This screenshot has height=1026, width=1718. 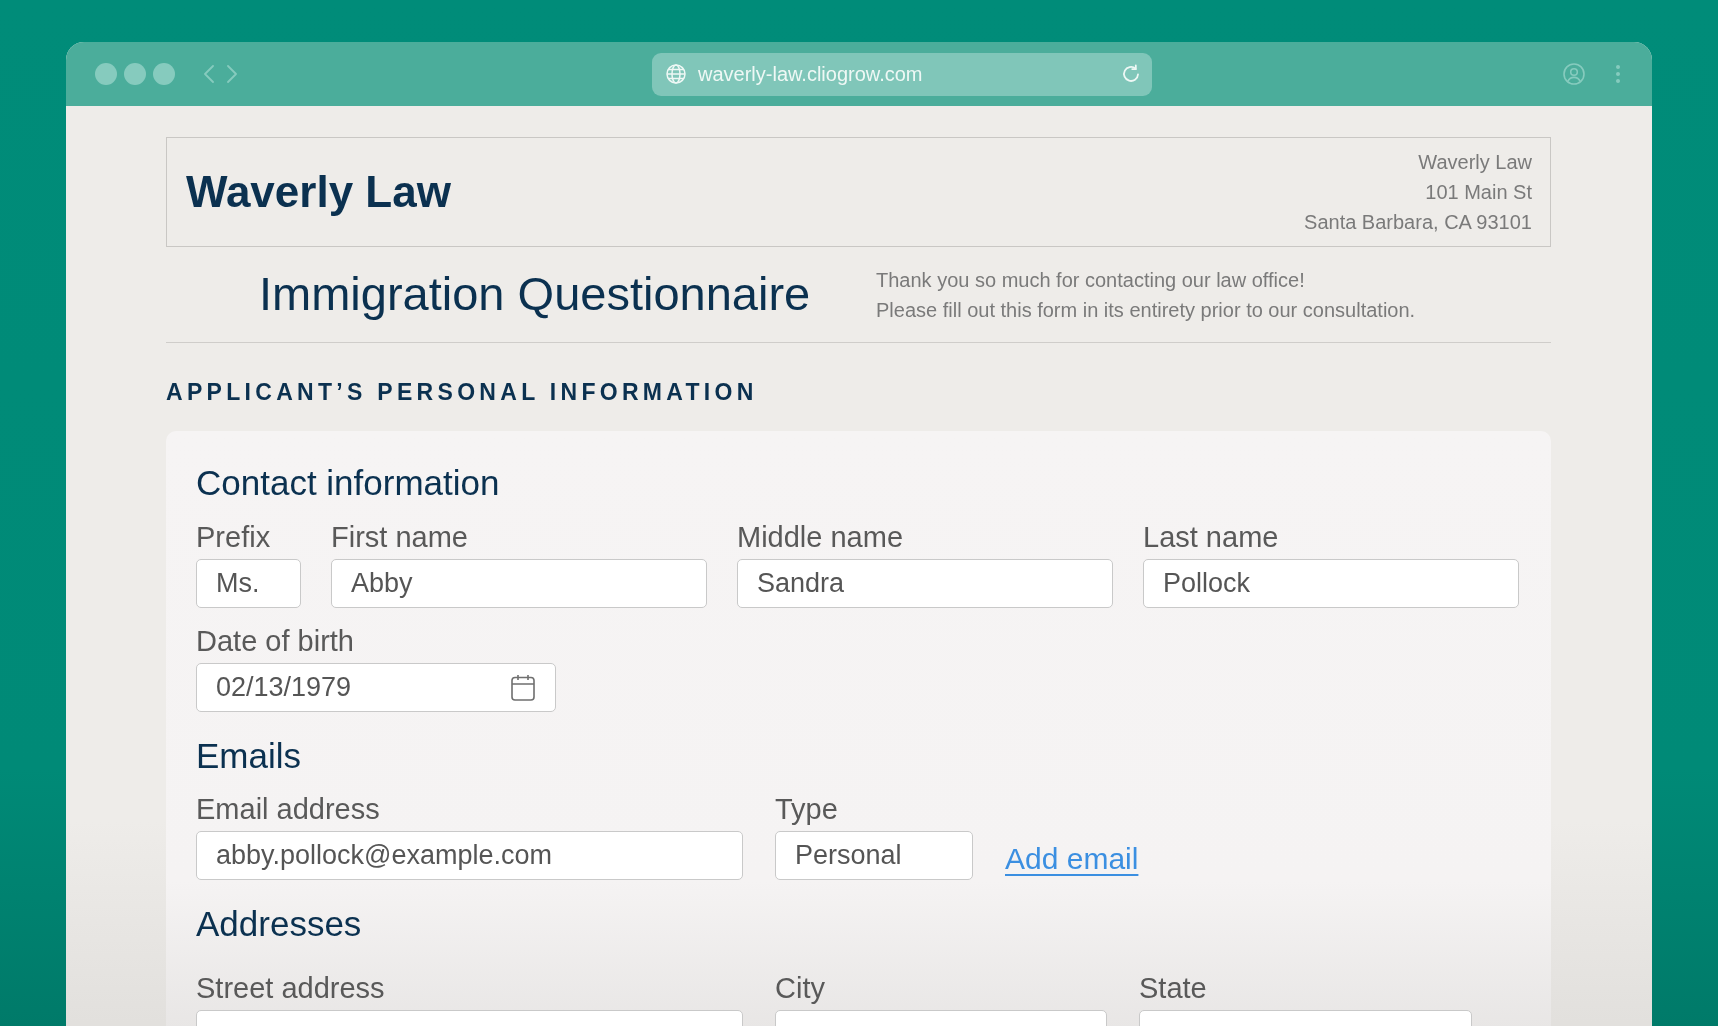 What do you see at coordinates (249, 755) in the screenshot?
I see `group-heading: Emails` at bounding box center [249, 755].